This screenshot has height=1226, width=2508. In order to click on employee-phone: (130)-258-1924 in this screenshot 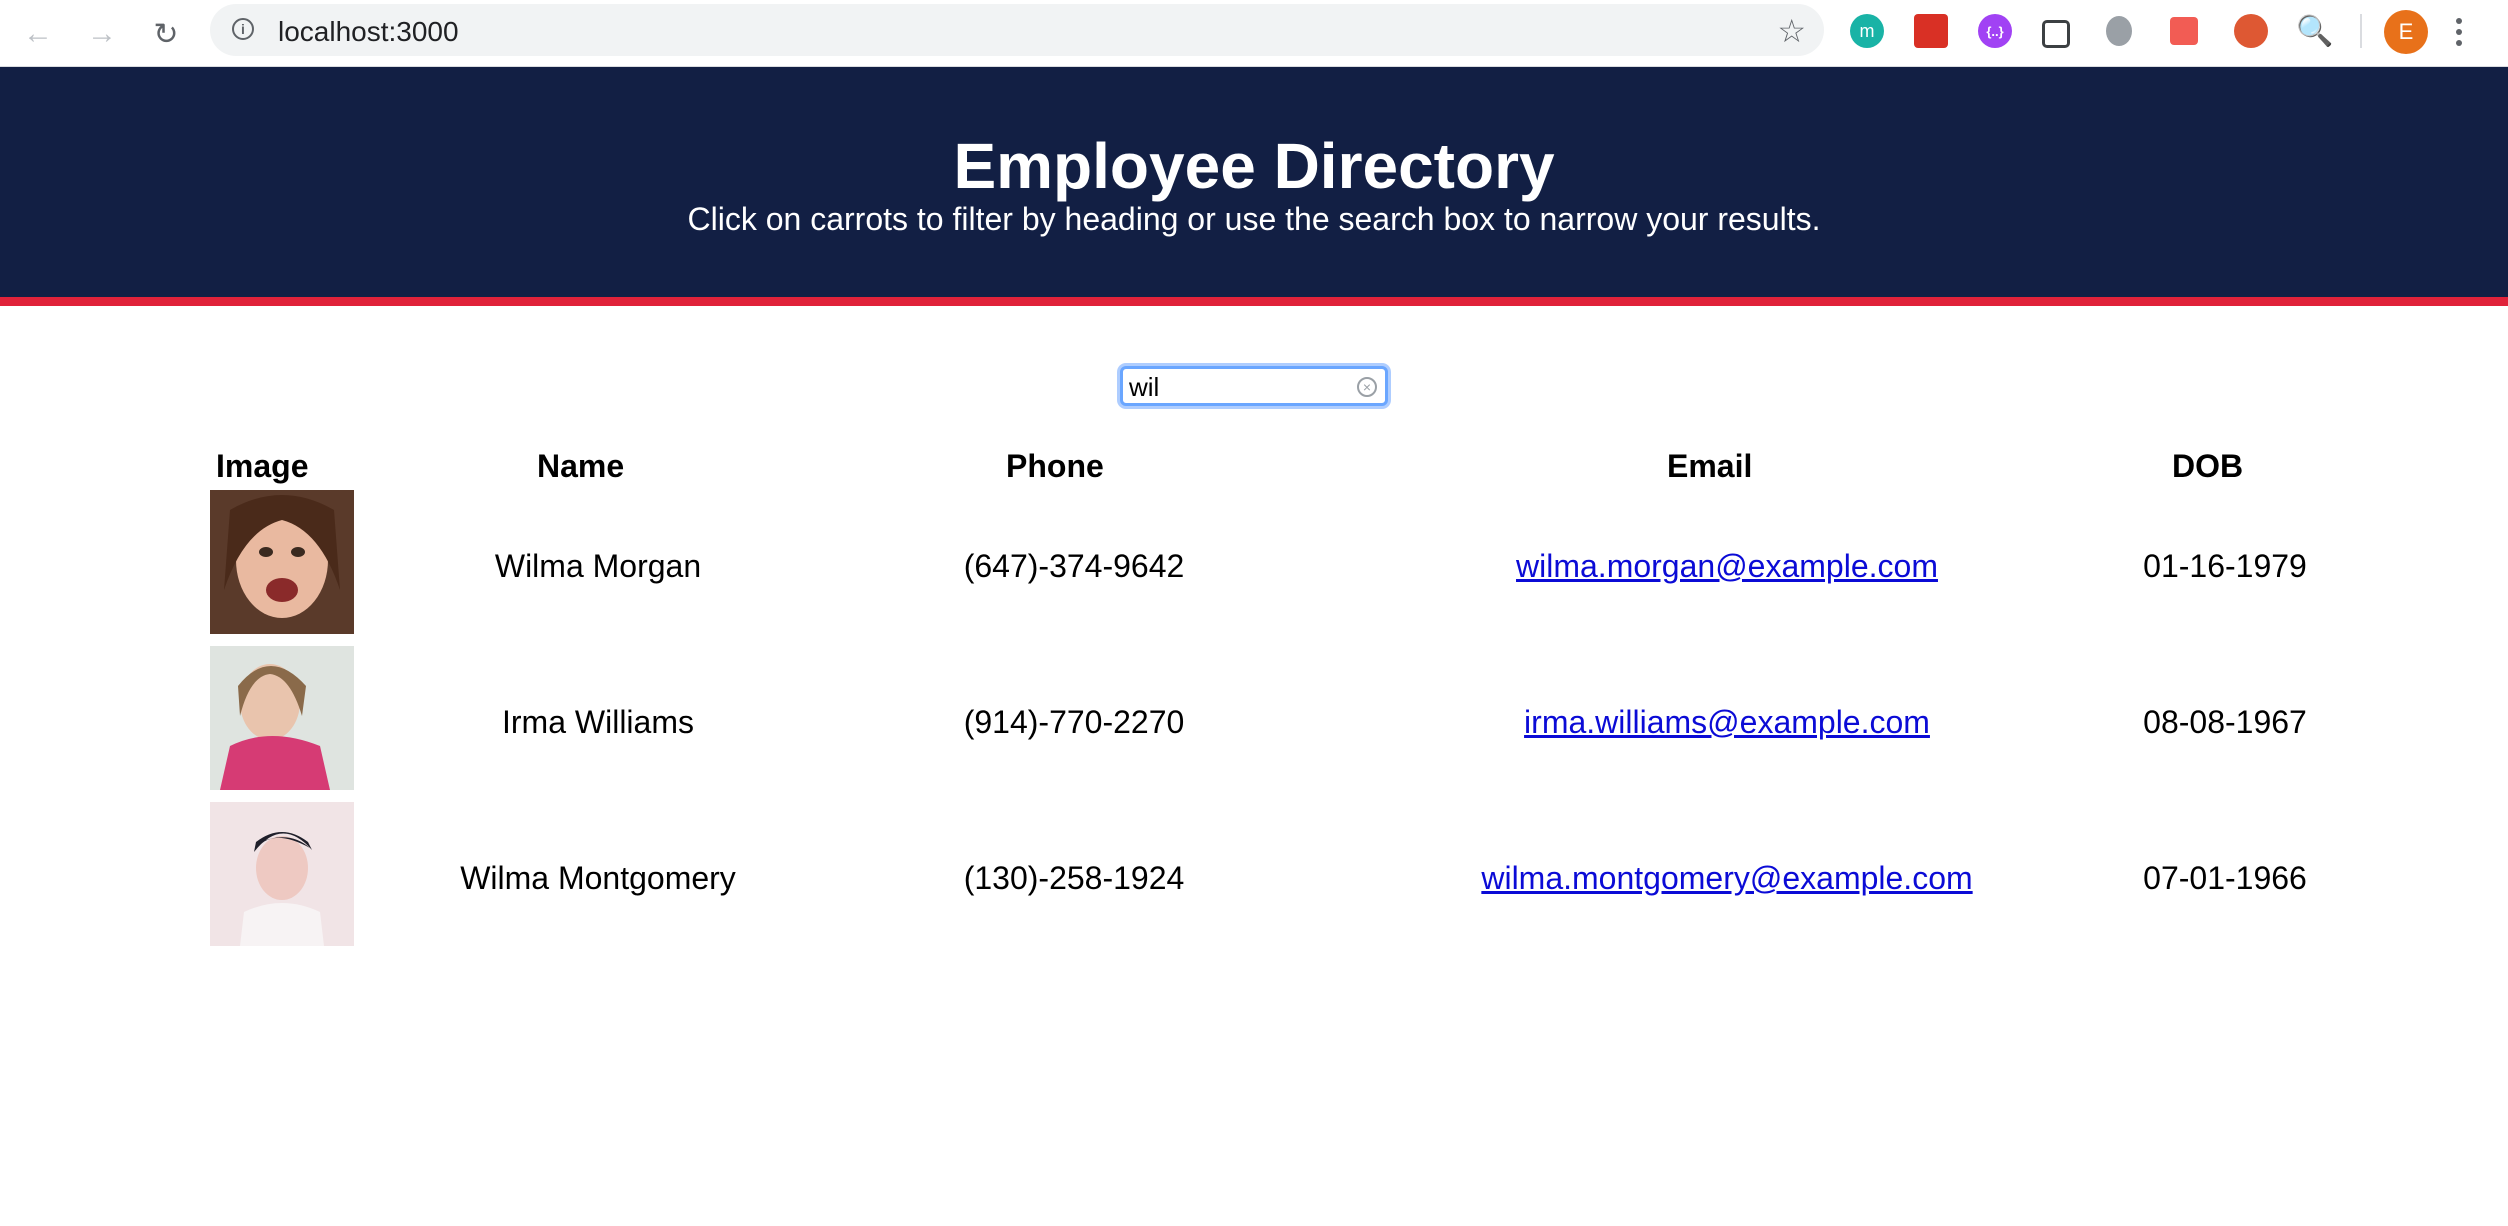, I will do `click(1074, 878)`.